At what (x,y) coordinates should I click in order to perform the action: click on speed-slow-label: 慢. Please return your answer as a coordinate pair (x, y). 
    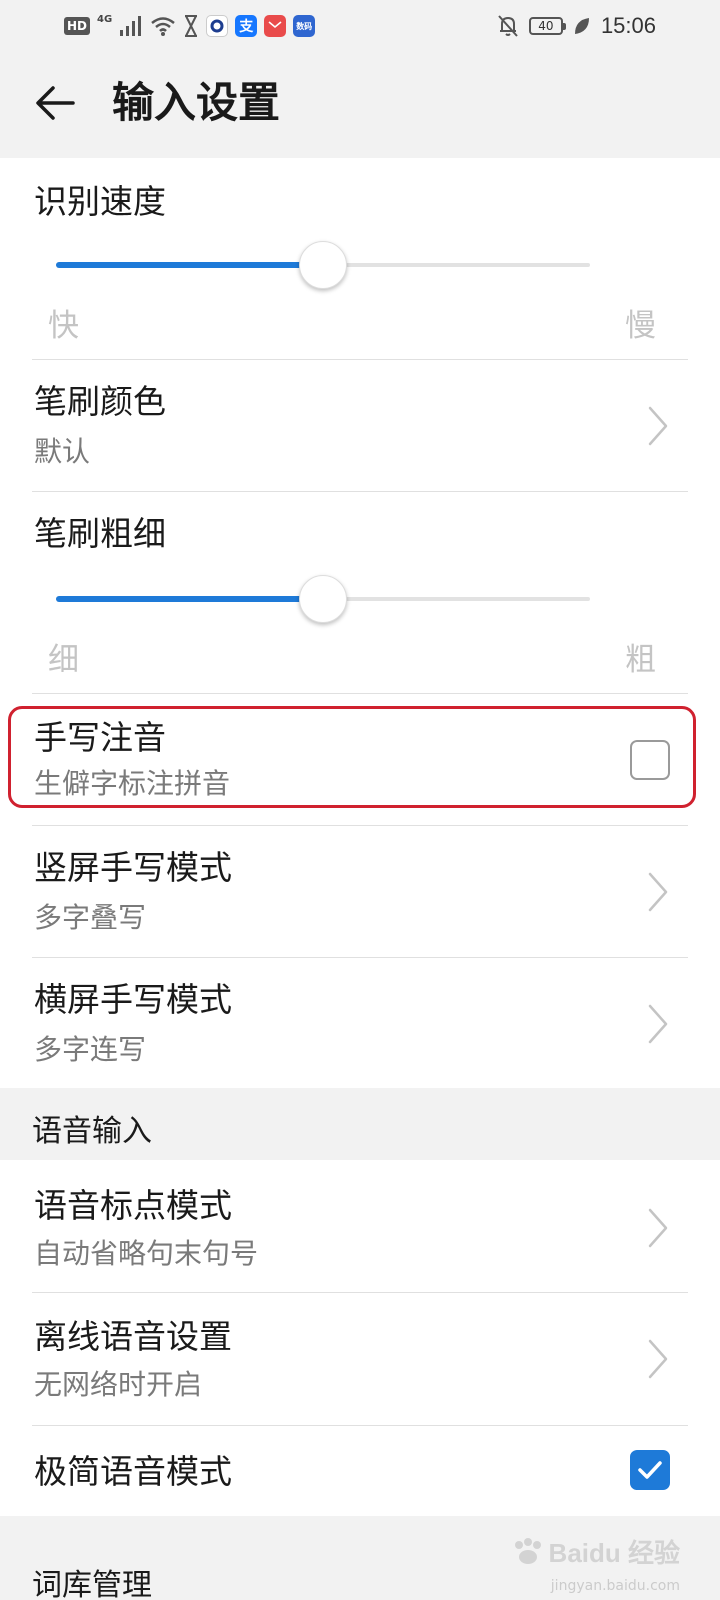
    Looking at the image, I should click on (640, 326).